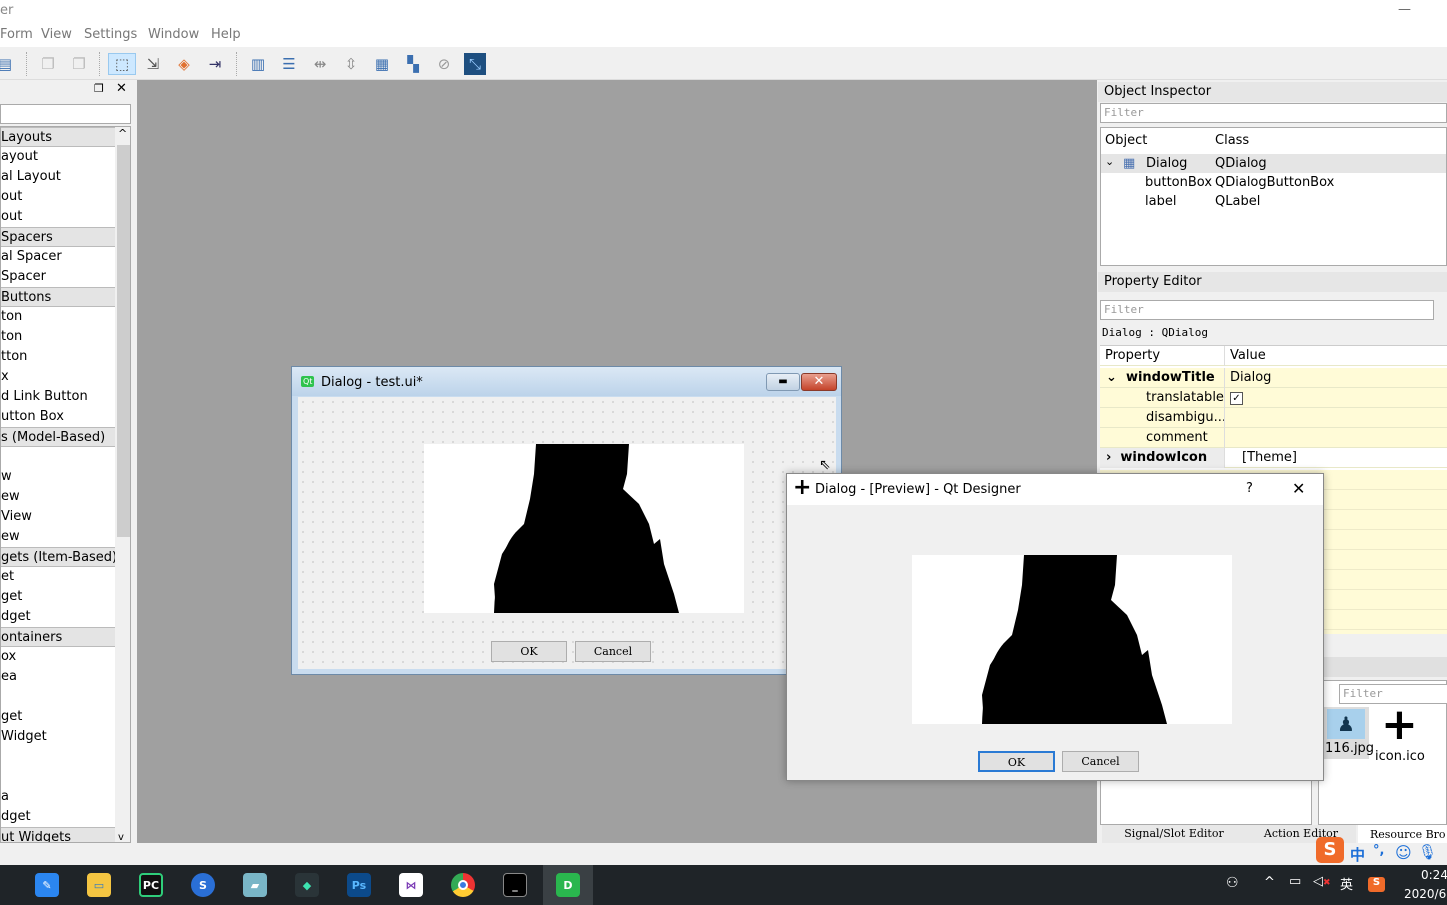  I want to click on preview-ok-button: OK, so click(1016, 761).